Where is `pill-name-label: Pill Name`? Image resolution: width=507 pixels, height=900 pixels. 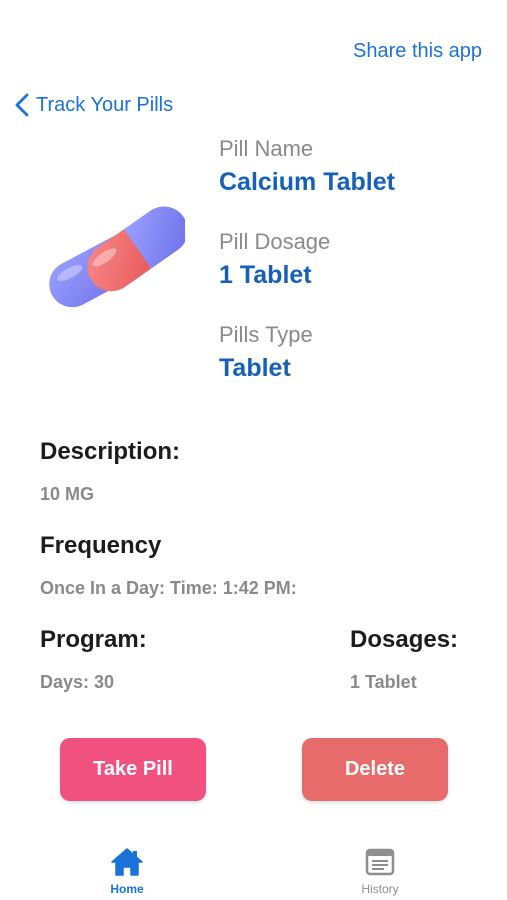
pill-name-label: Pill Name is located at coordinates (266, 148).